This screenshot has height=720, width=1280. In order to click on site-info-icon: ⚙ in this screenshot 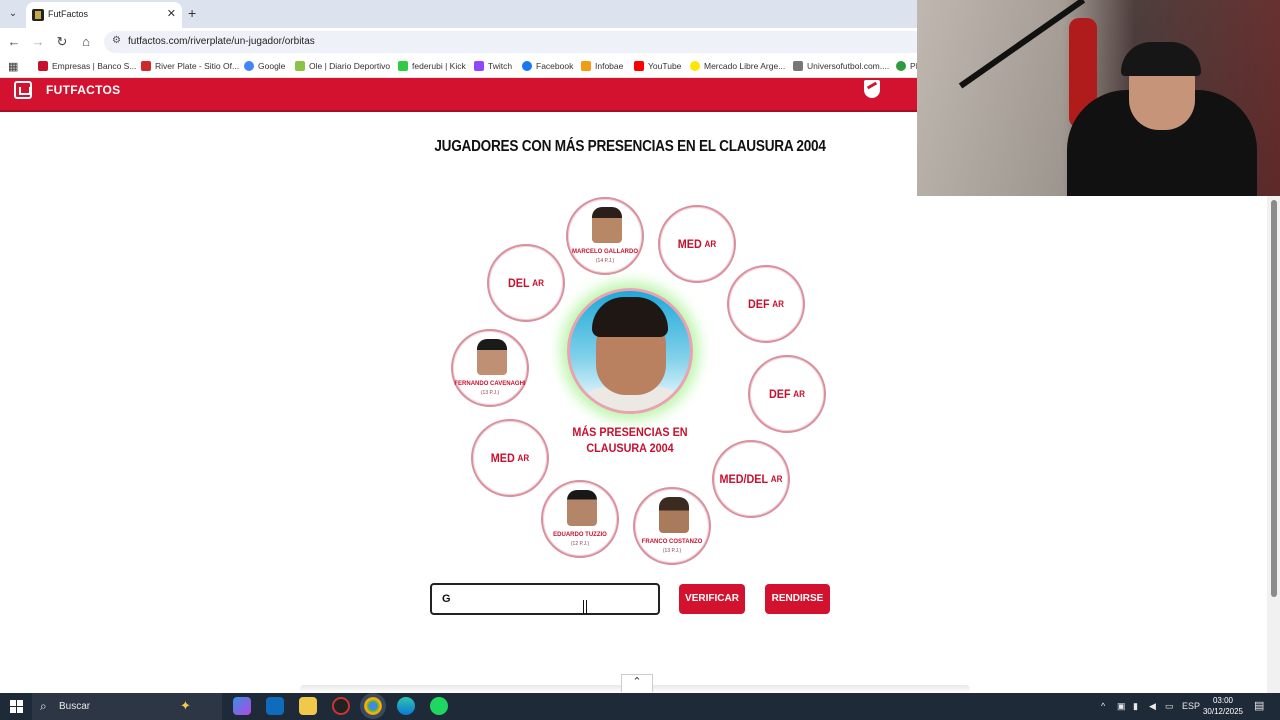, I will do `click(116, 40)`.